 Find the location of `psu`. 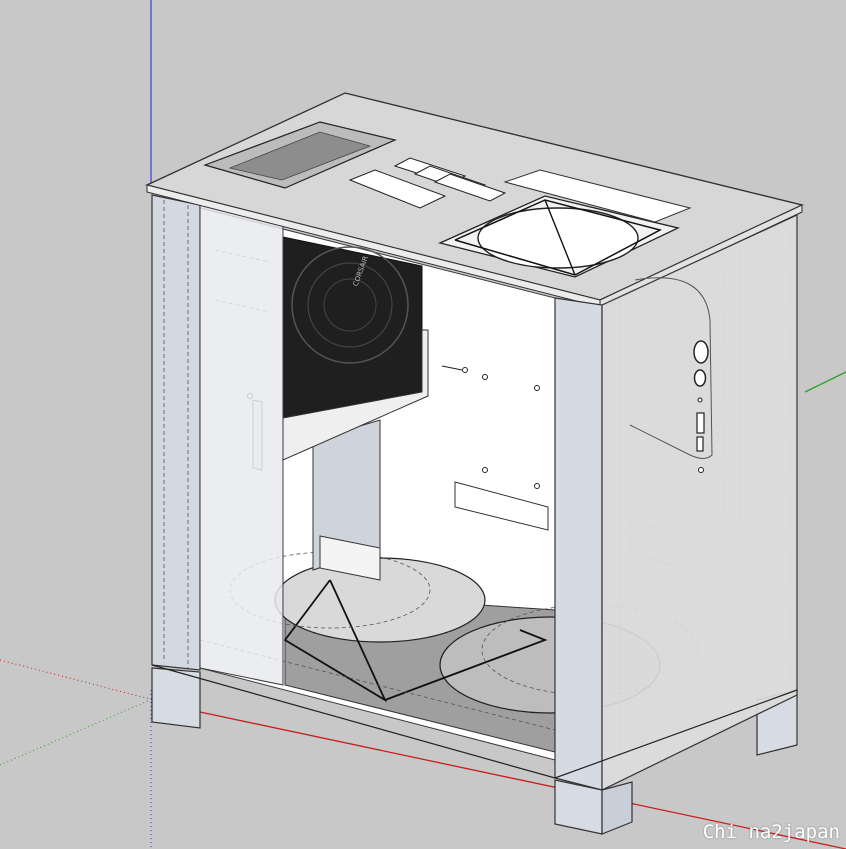

psu is located at coordinates (352, 327).